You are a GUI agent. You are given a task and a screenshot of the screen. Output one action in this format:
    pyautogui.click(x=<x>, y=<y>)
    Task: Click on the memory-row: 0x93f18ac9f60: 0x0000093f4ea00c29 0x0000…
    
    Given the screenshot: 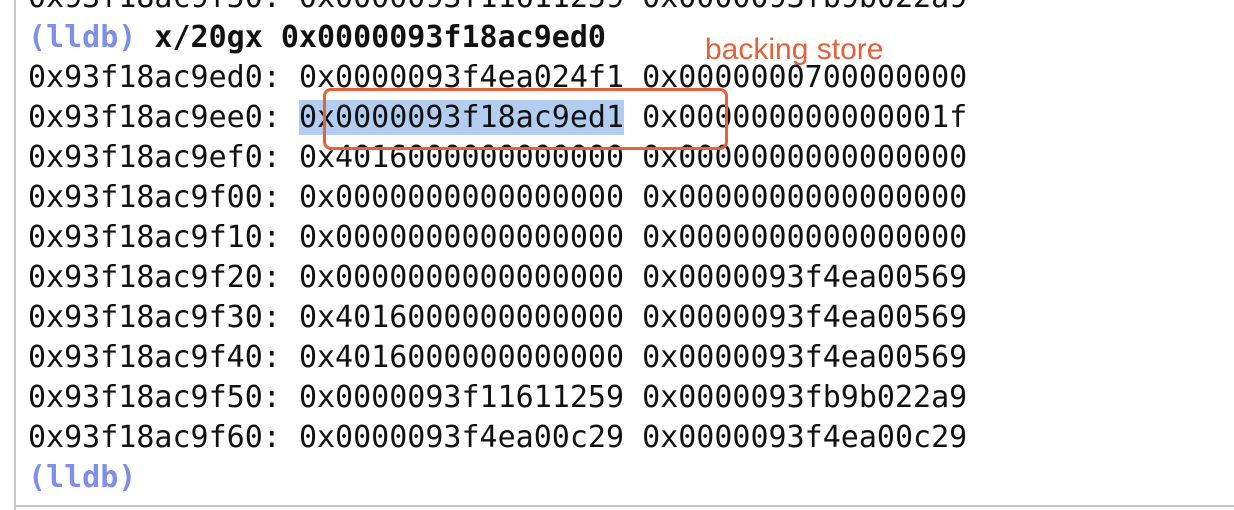 What is the action you would take?
    pyautogui.click(x=497, y=438)
    